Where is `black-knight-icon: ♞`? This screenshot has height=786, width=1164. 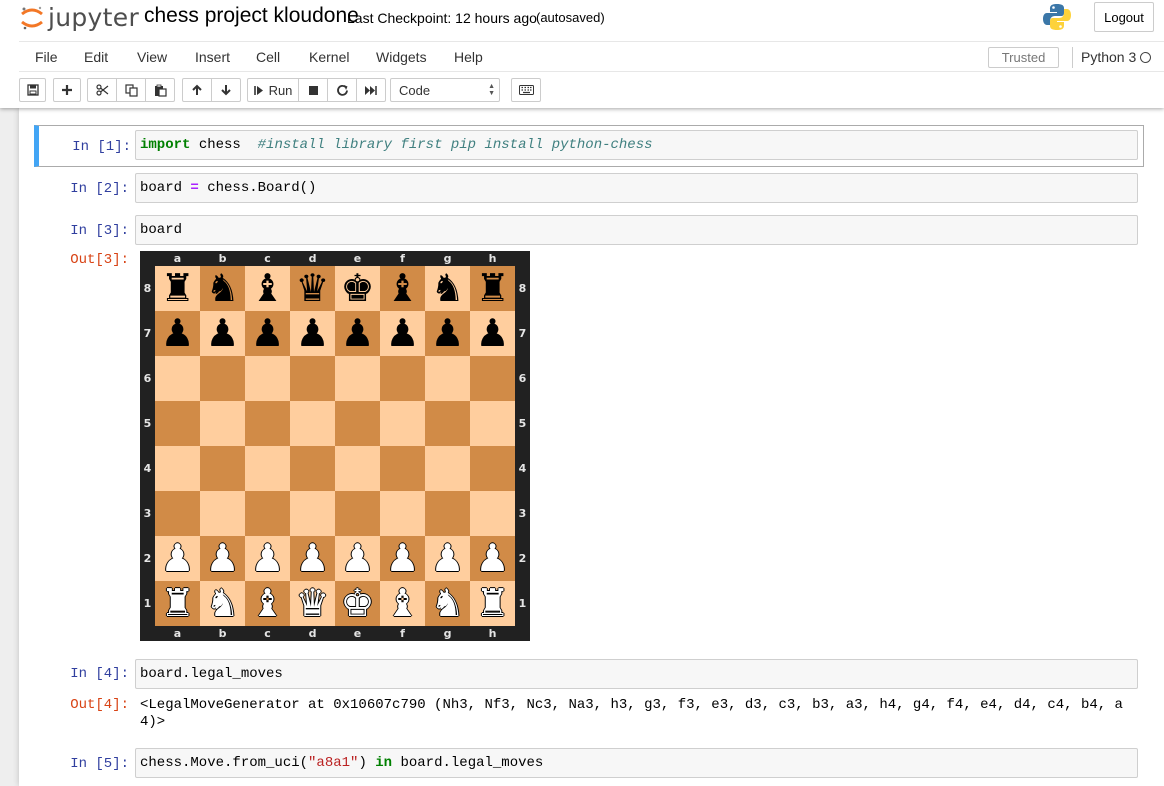 black-knight-icon: ♞ is located at coordinates (222, 288).